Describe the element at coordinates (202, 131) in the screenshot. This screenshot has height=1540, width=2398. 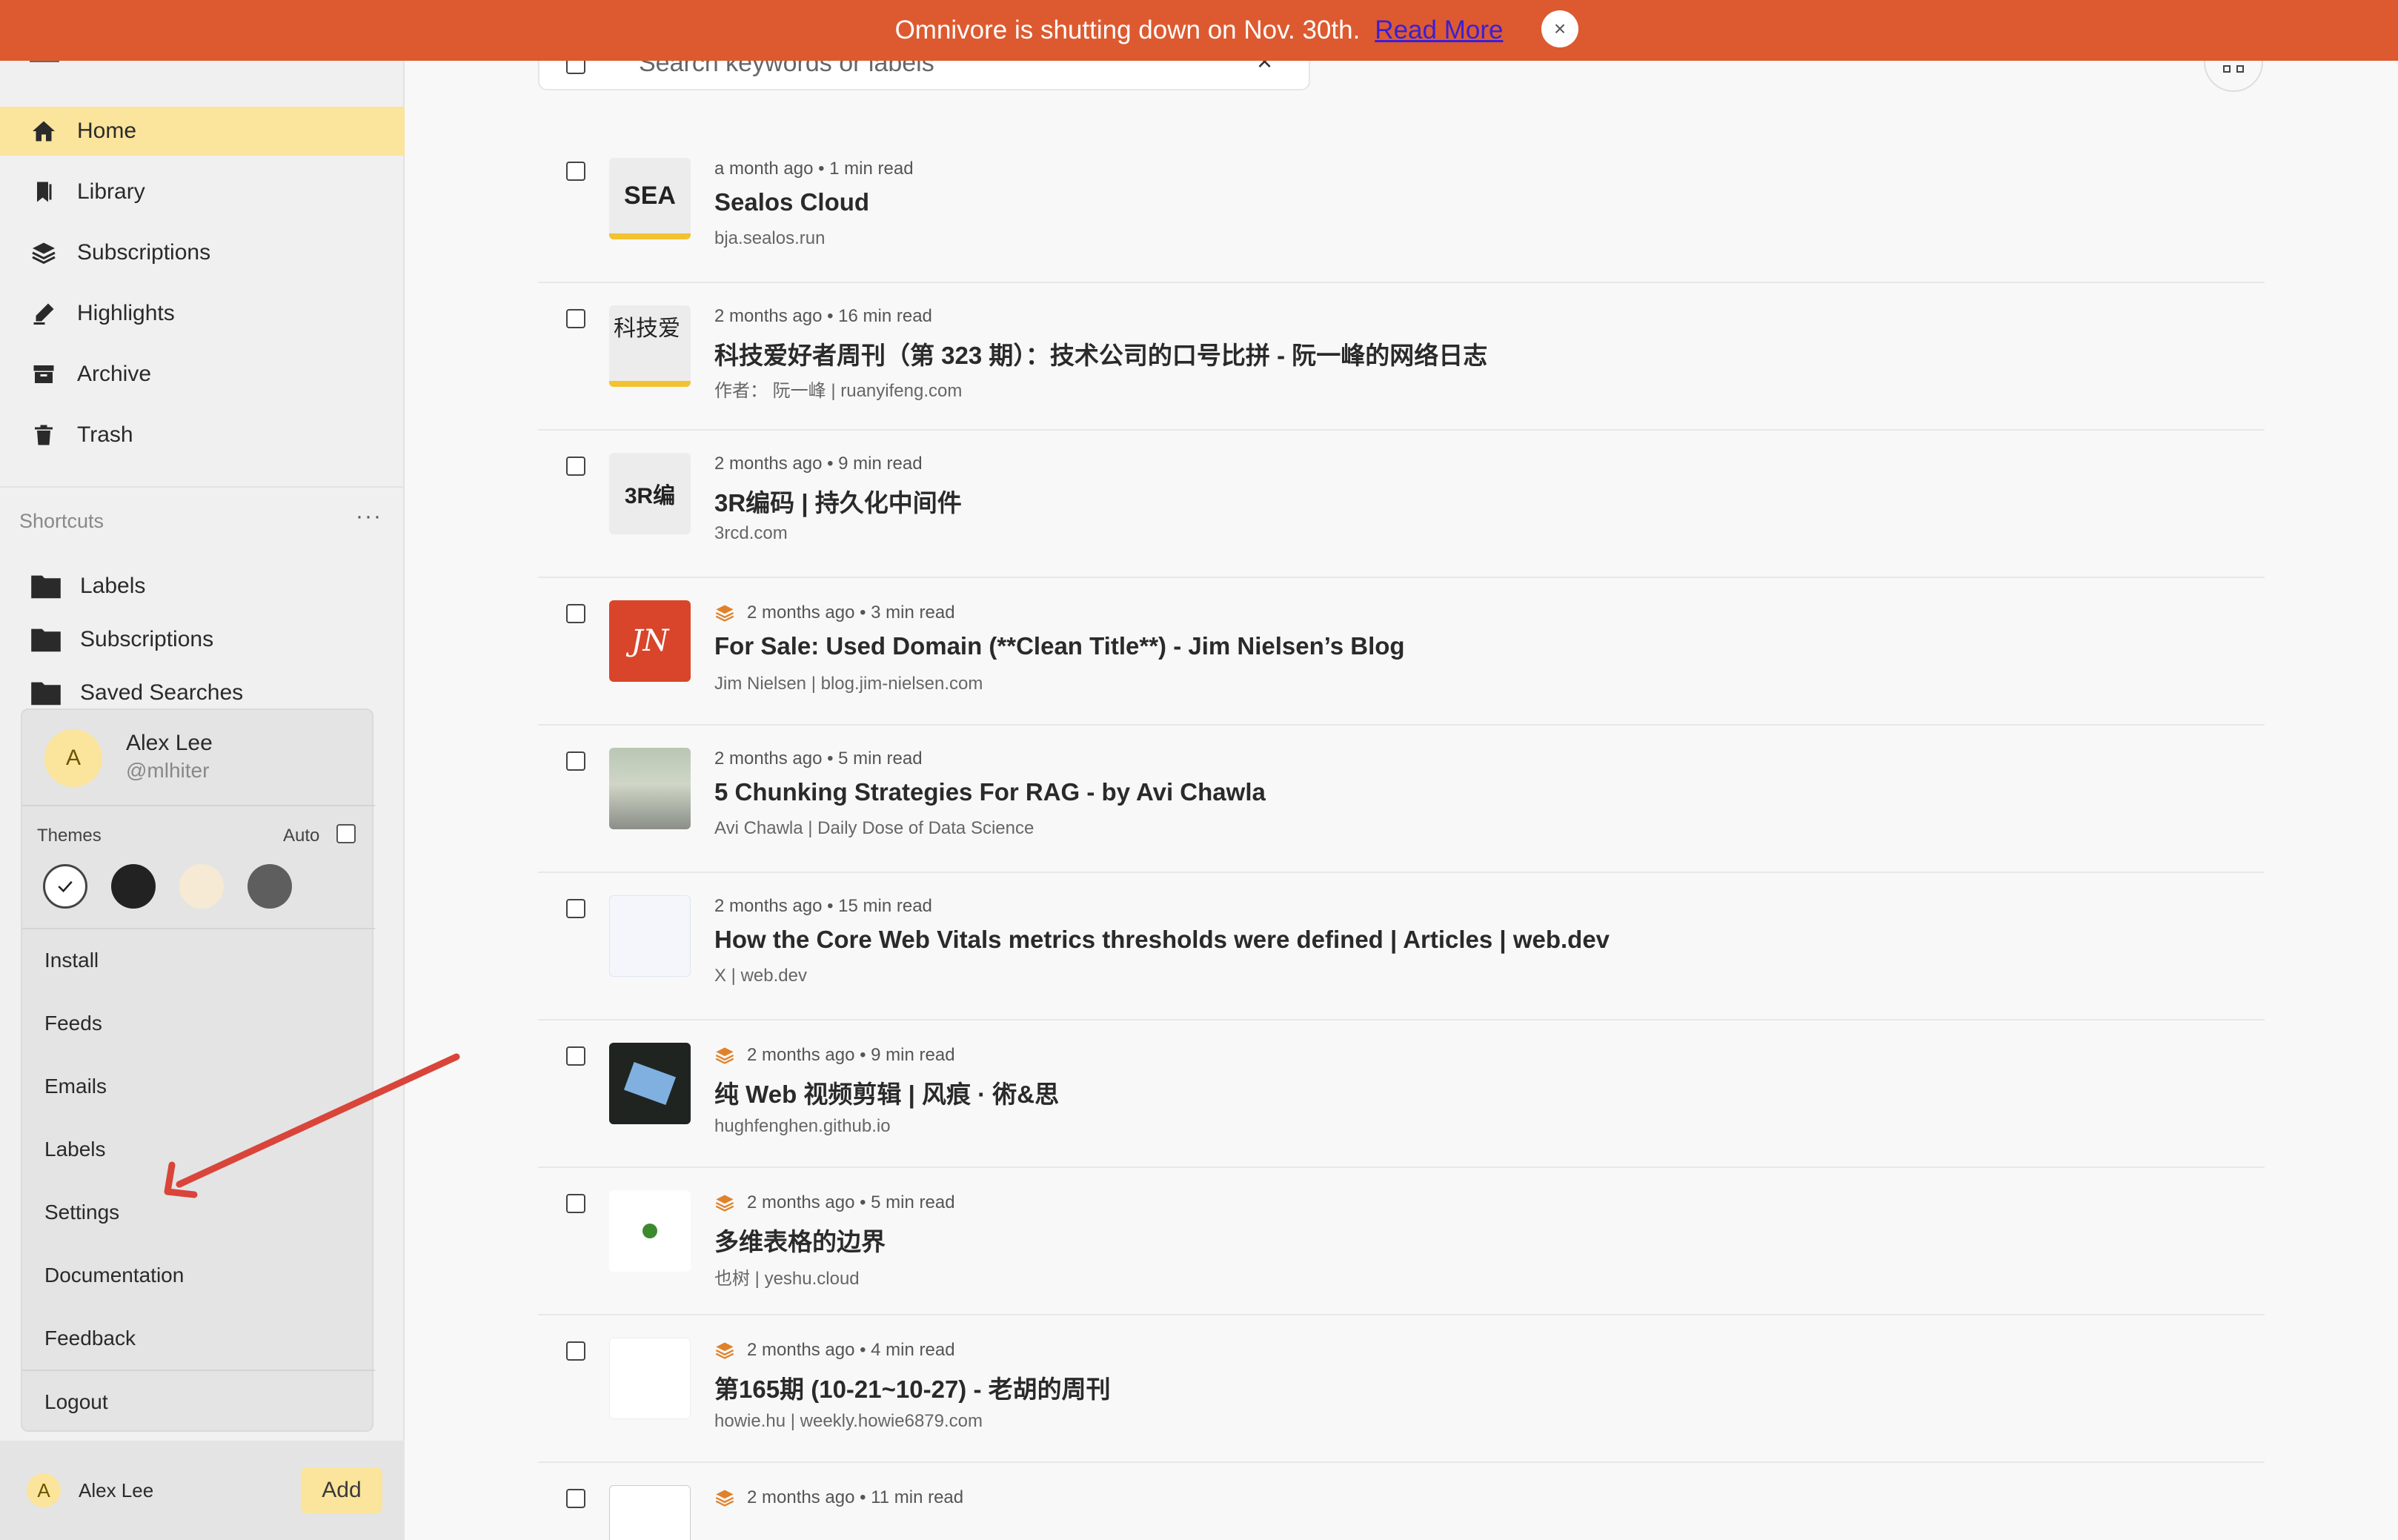
I see `nav-home: Home` at that location.